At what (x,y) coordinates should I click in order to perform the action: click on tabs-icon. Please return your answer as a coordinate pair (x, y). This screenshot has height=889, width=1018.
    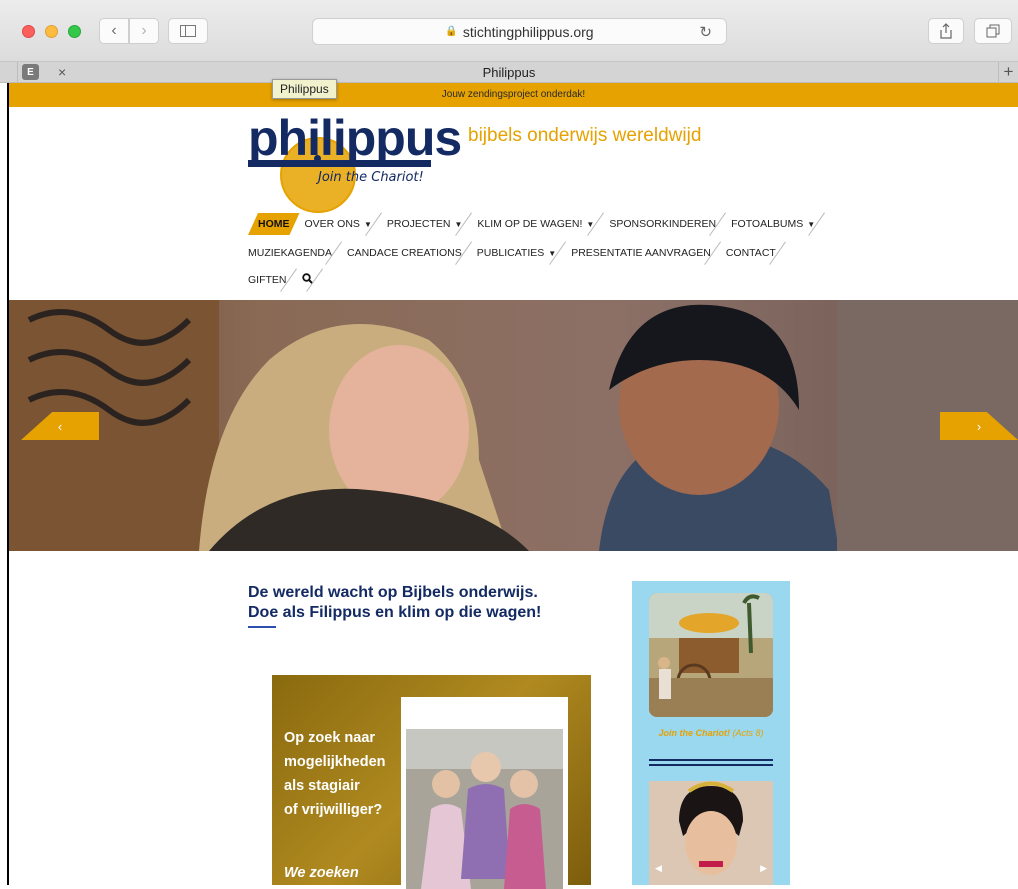
    Looking at the image, I should click on (993, 31).